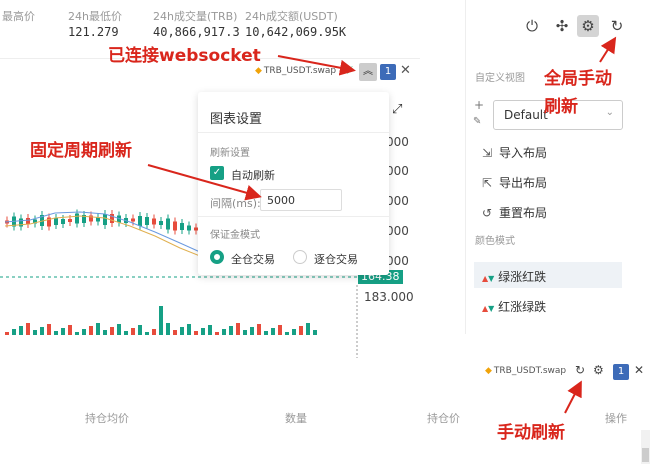  Describe the element at coordinates (230, 153) in the screenshot. I see `refresh-section-label: 刷新设置` at that location.